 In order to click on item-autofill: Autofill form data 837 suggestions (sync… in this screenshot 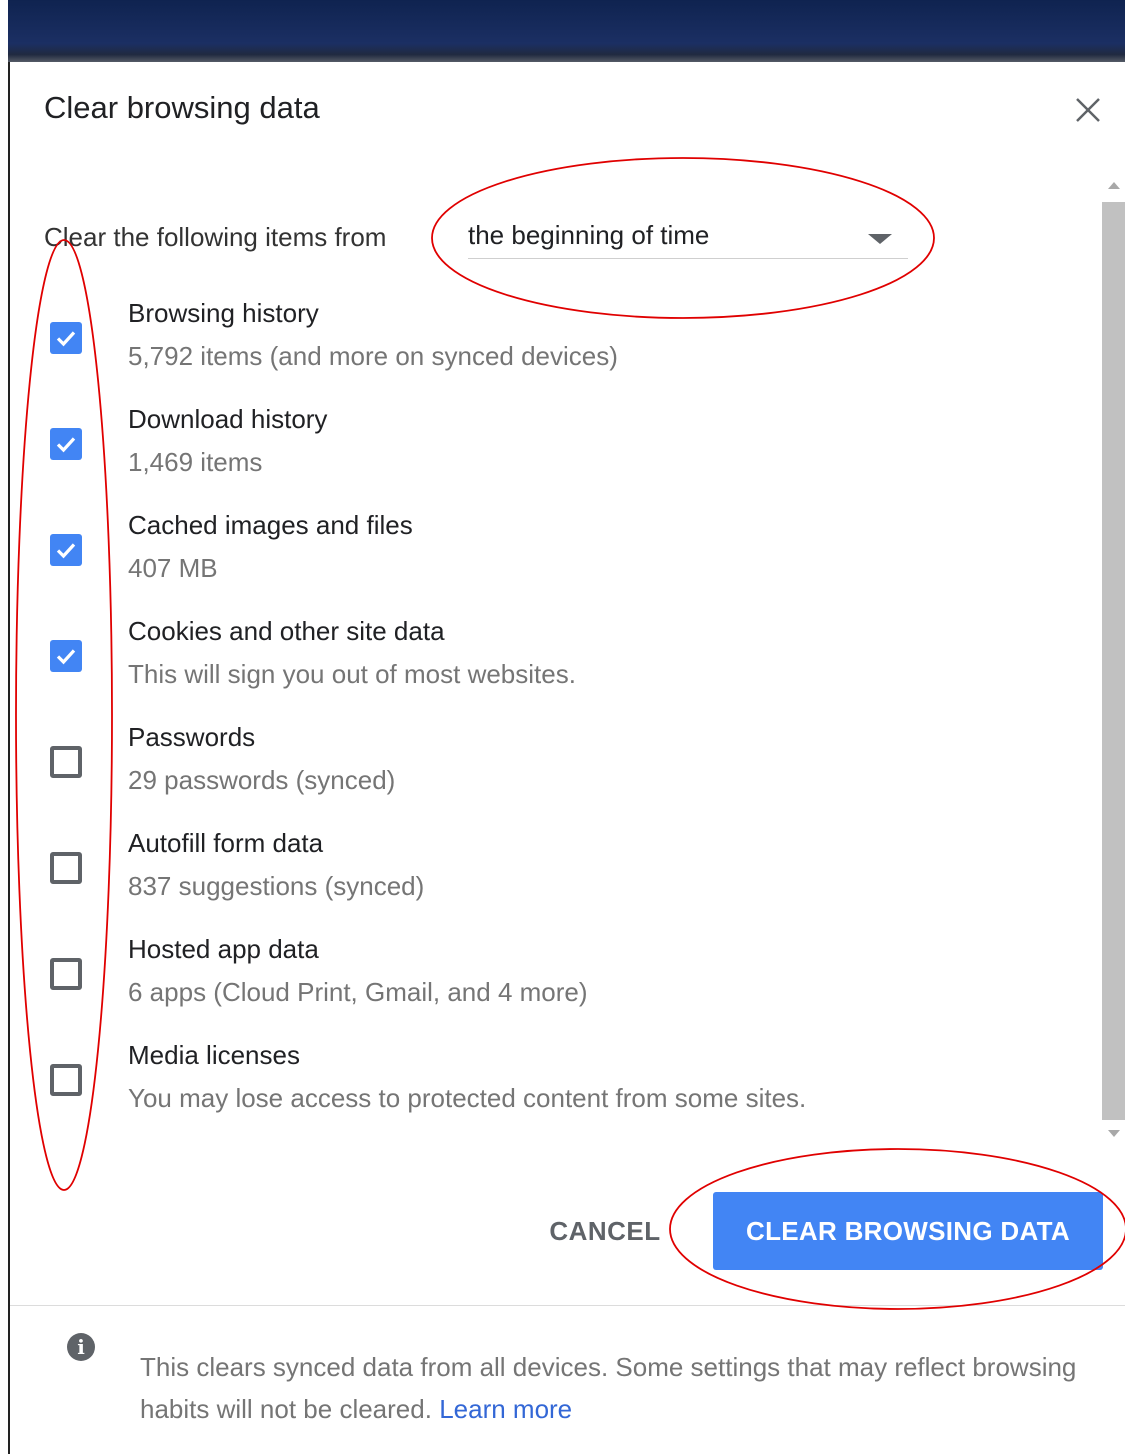, I will do `click(544, 878)`.